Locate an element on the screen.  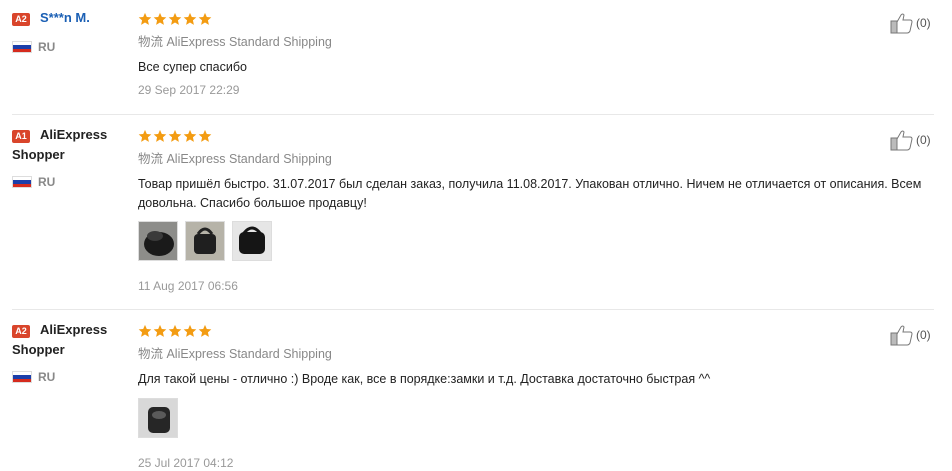
review-date: 29 Sep 2017 22:29 is located at coordinates (189, 90).